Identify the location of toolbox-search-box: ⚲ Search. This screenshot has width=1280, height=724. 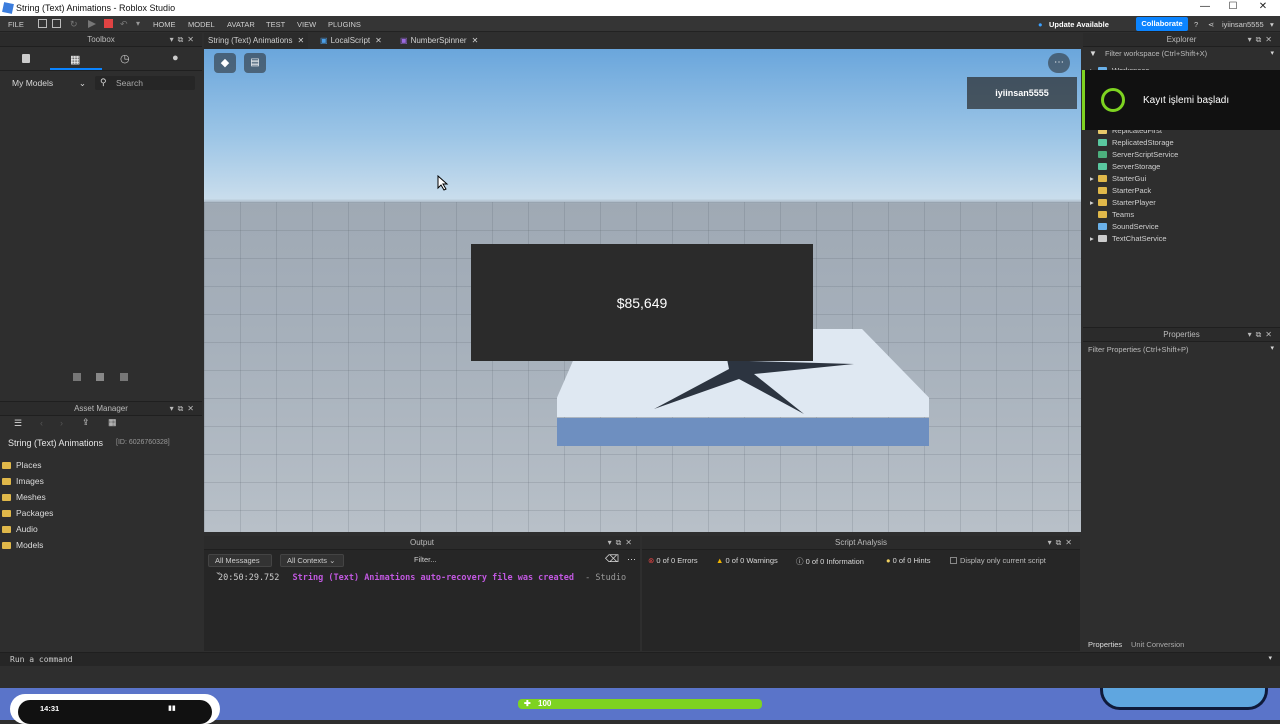
(145, 83).